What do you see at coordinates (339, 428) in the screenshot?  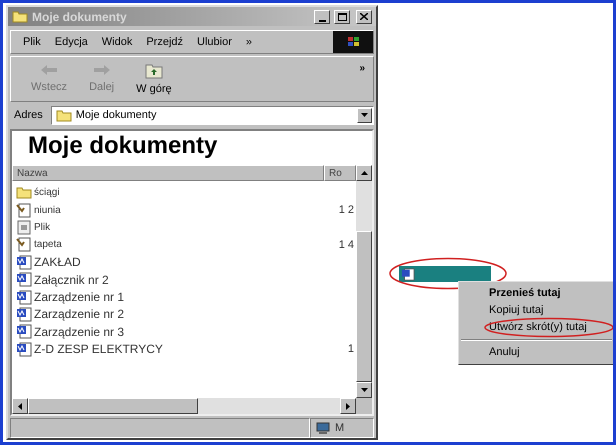 I see `zone-label: M` at bounding box center [339, 428].